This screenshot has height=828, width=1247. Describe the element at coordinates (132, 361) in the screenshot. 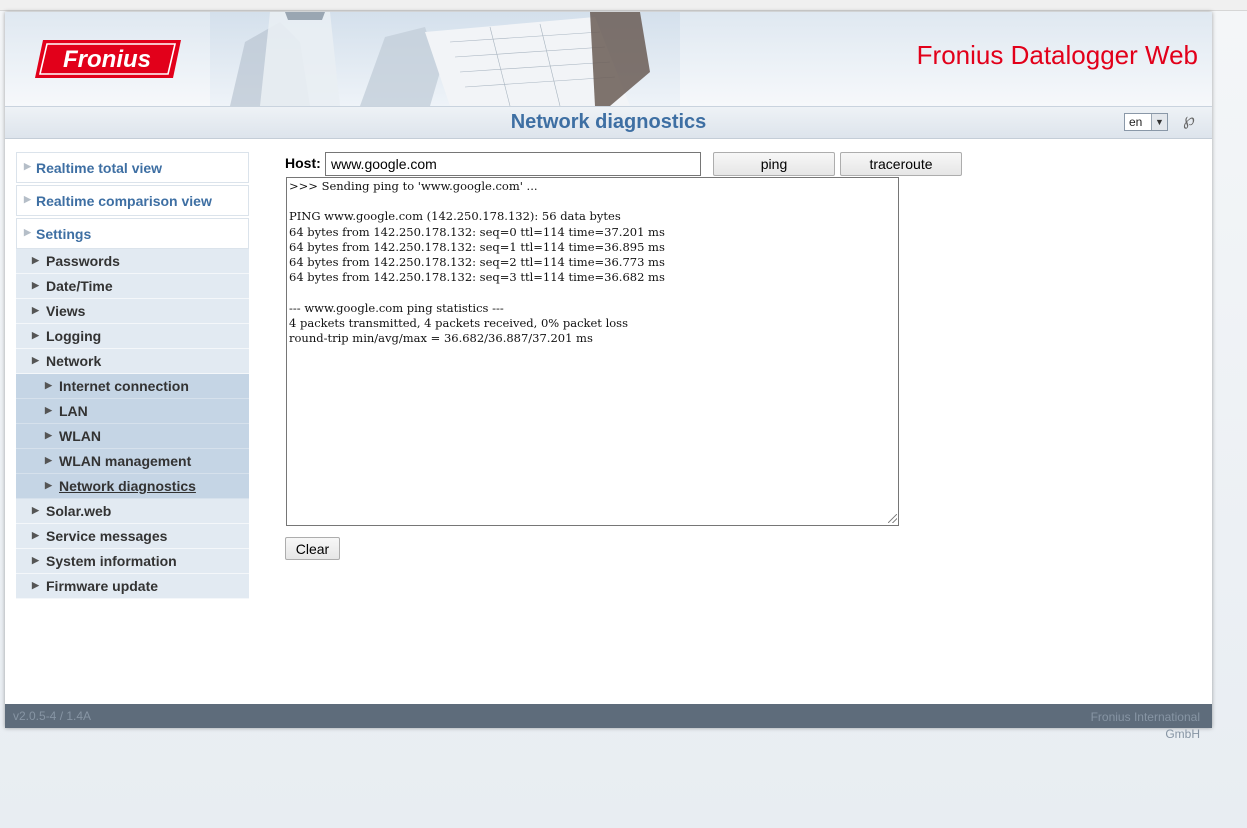

I see `sidebar-item-network: ▶ Network` at that location.